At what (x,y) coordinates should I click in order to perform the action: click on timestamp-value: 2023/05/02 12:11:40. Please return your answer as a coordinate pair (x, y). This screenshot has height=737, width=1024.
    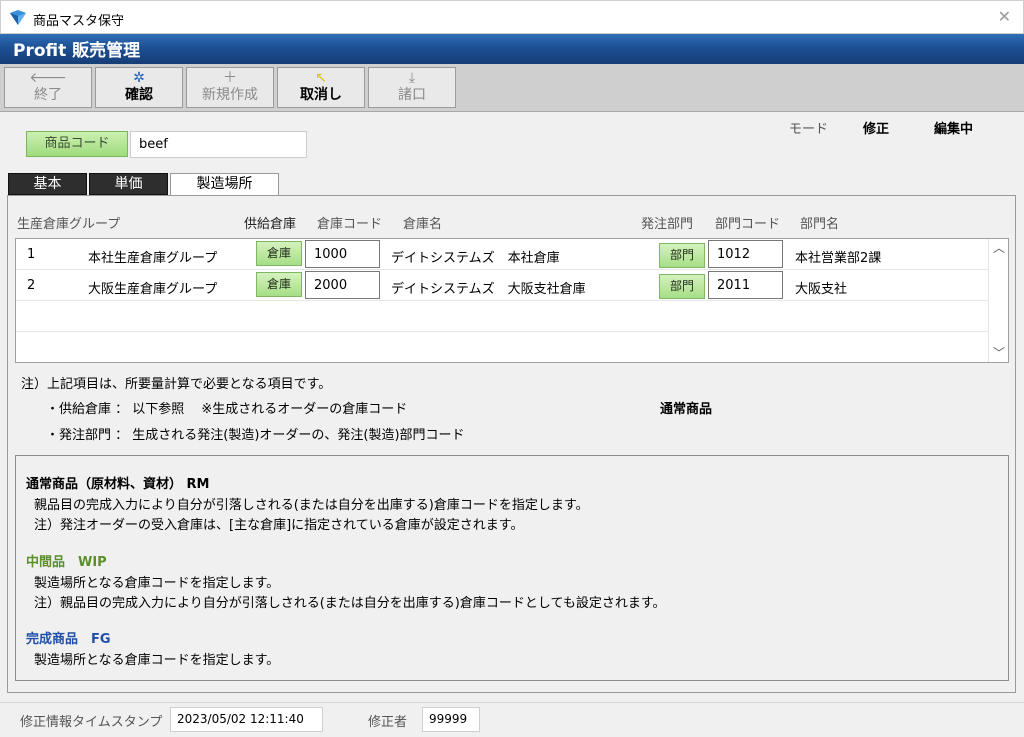
    Looking at the image, I should click on (246, 719).